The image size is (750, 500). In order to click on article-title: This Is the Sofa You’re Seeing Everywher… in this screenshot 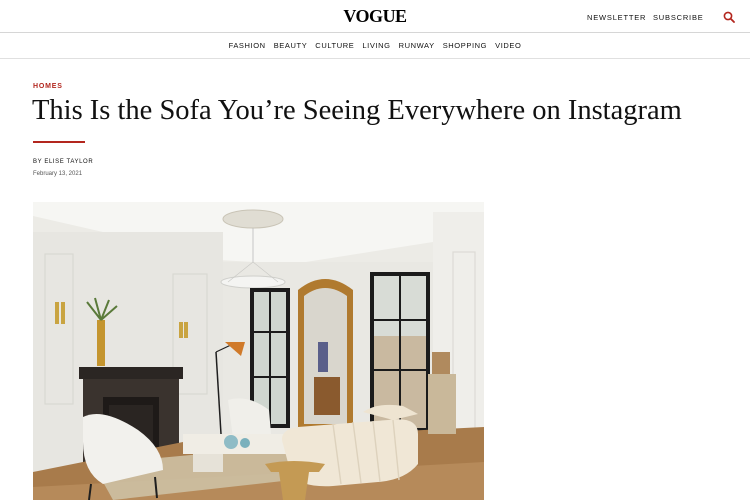, I will do `click(357, 110)`.